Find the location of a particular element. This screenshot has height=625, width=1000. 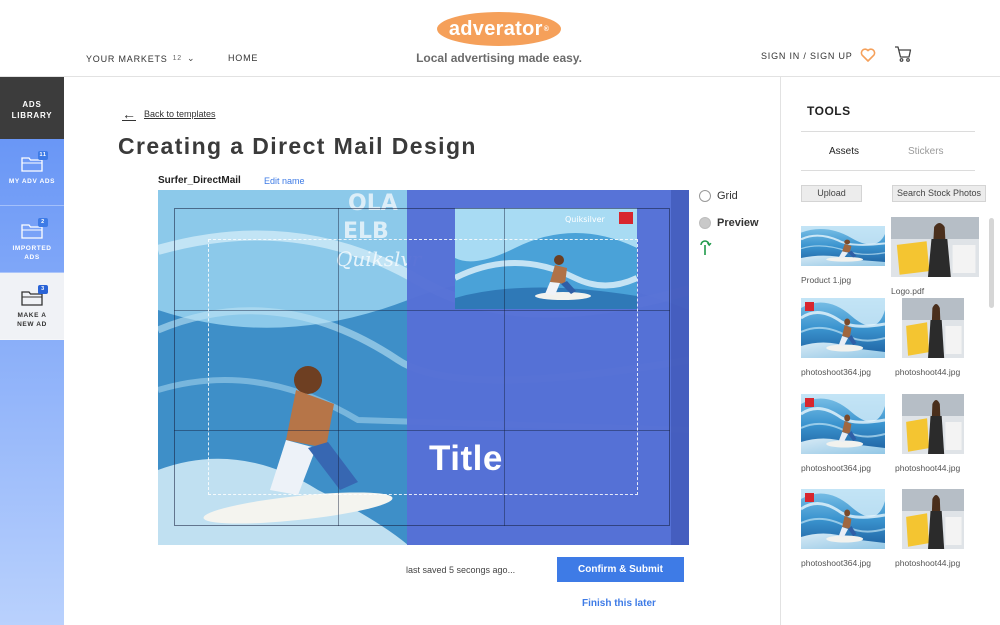

asset-item: Product 1.jpg is located at coordinates (843, 255).